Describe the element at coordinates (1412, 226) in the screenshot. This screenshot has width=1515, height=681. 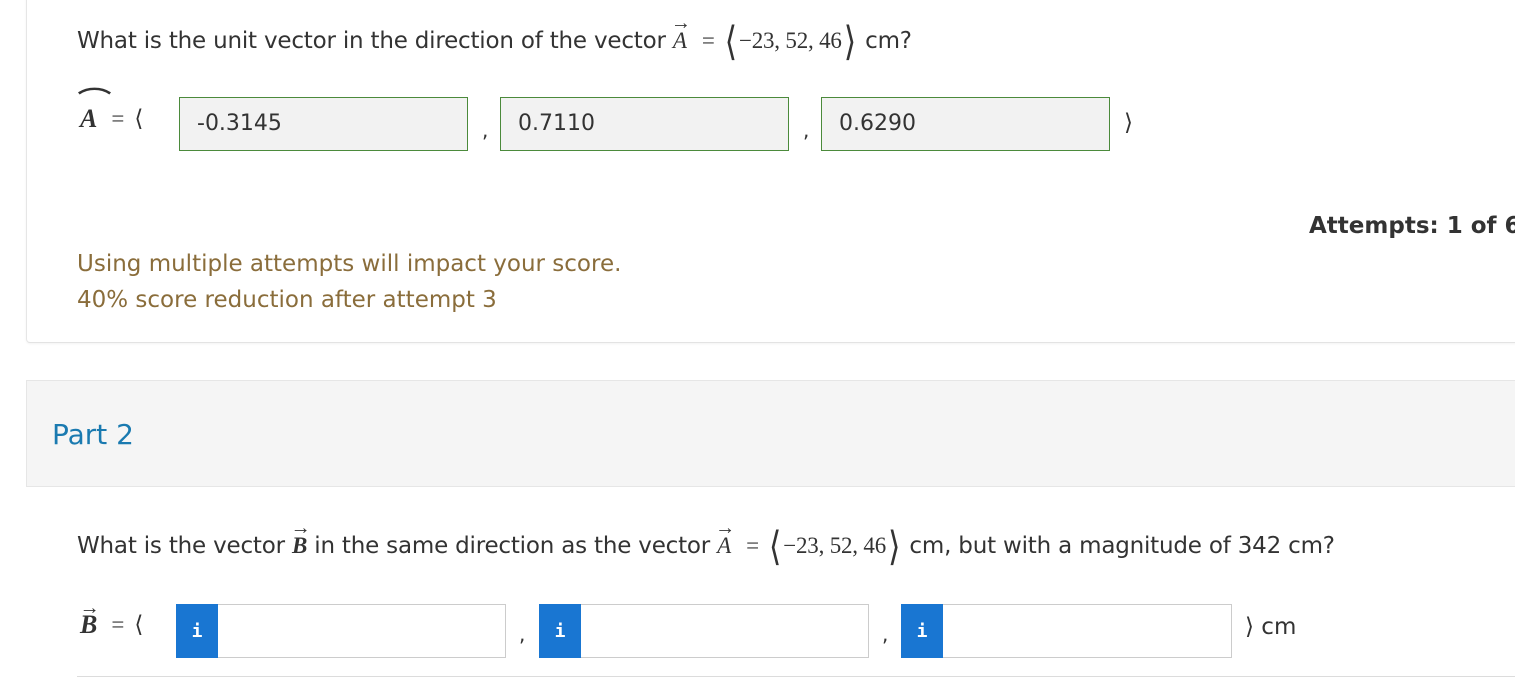
I see `attempts-counter: Attempts: 1 of 6 u` at that location.